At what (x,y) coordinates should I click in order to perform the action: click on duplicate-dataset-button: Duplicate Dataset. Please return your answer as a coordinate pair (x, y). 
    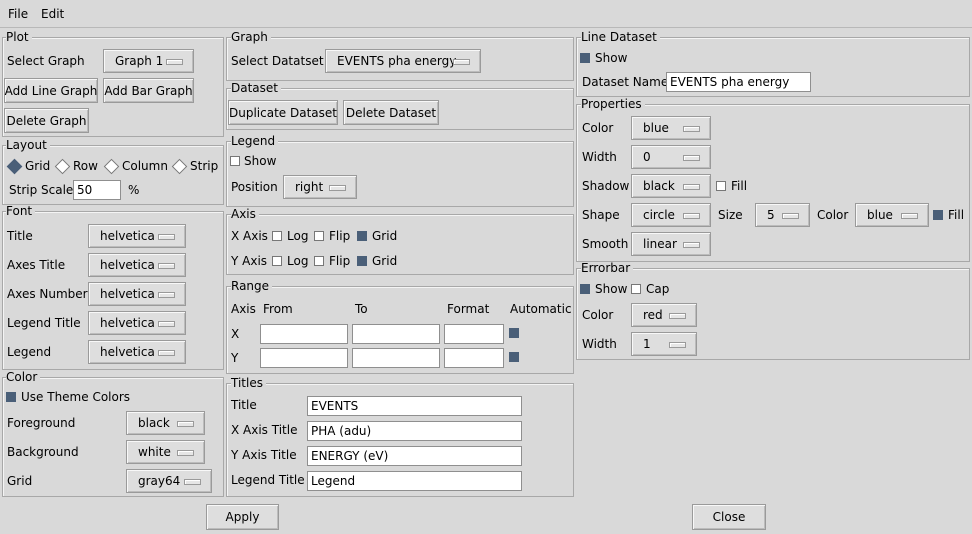
    Looking at the image, I should click on (283, 112).